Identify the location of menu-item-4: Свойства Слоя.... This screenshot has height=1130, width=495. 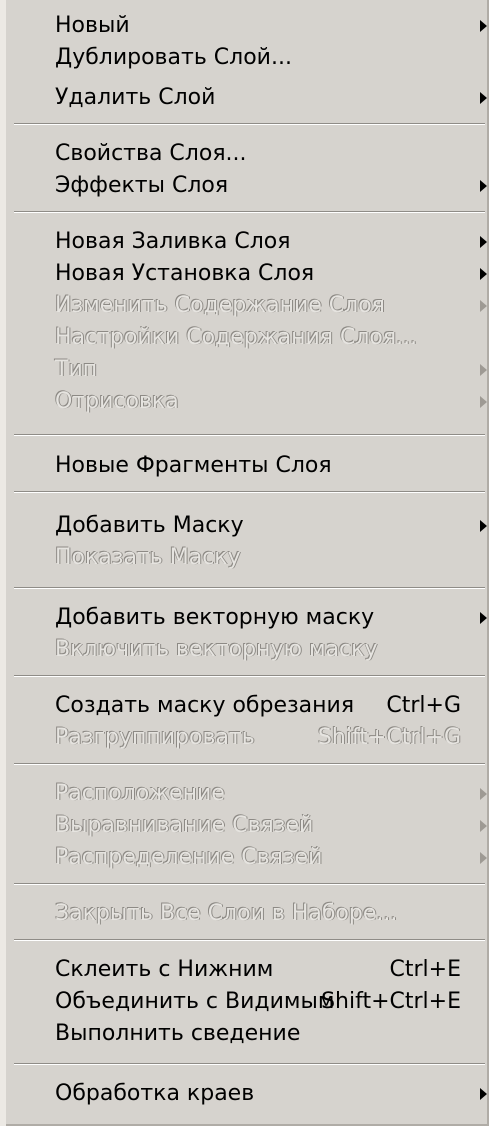
(272, 154).